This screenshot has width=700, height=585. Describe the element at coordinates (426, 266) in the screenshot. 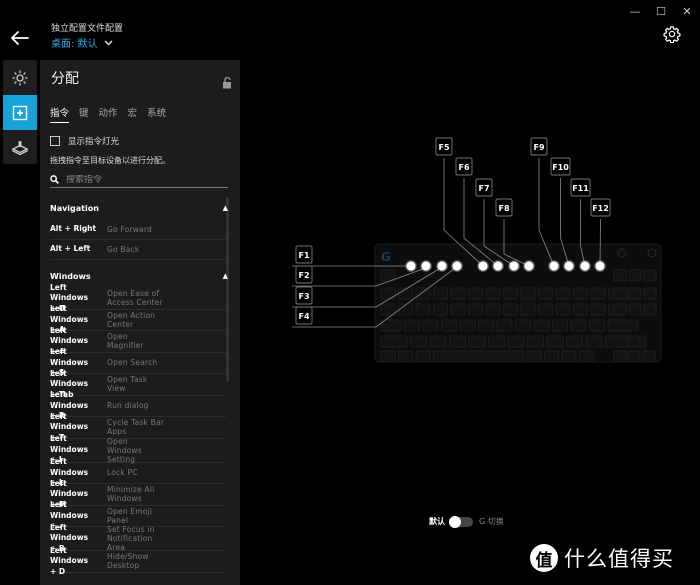

I see `fkey-dot-f2` at that location.